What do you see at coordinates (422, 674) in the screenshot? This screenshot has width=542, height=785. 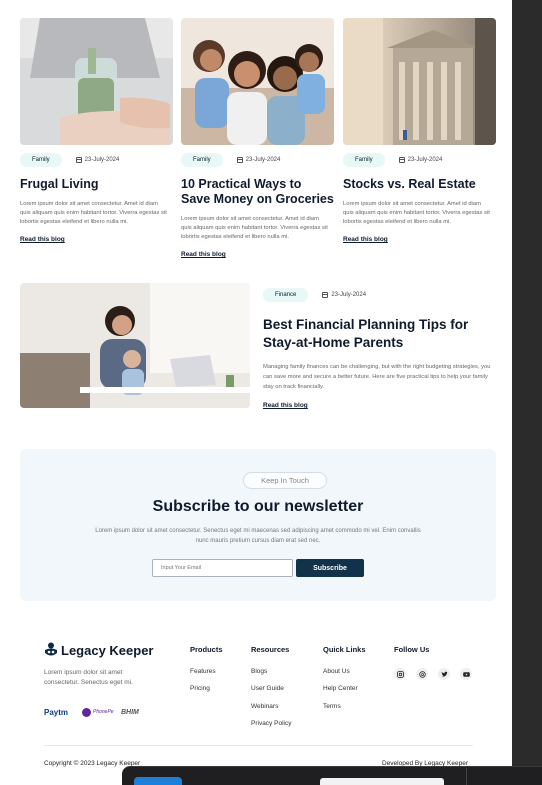 I see `threads-icon` at bounding box center [422, 674].